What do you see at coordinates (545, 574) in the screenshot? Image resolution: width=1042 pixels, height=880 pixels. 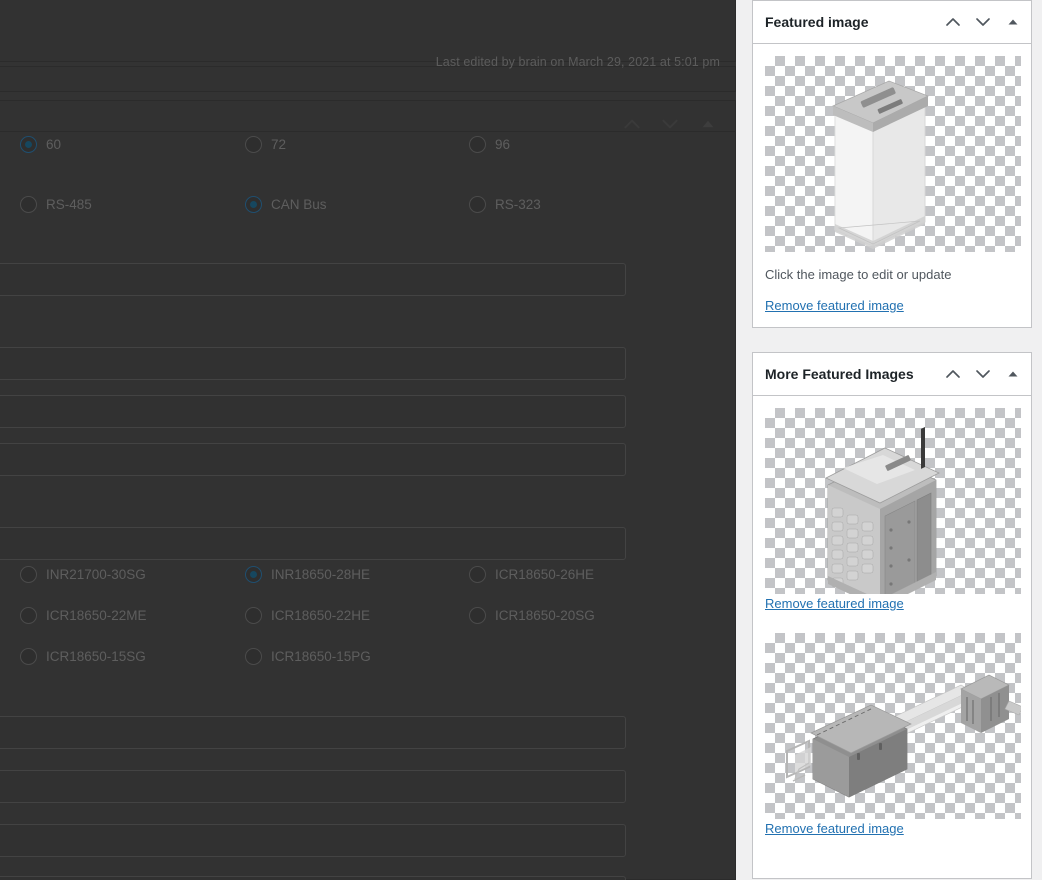 I see `radio-label: ICR18650-26HE` at bounding box center [545, 574].